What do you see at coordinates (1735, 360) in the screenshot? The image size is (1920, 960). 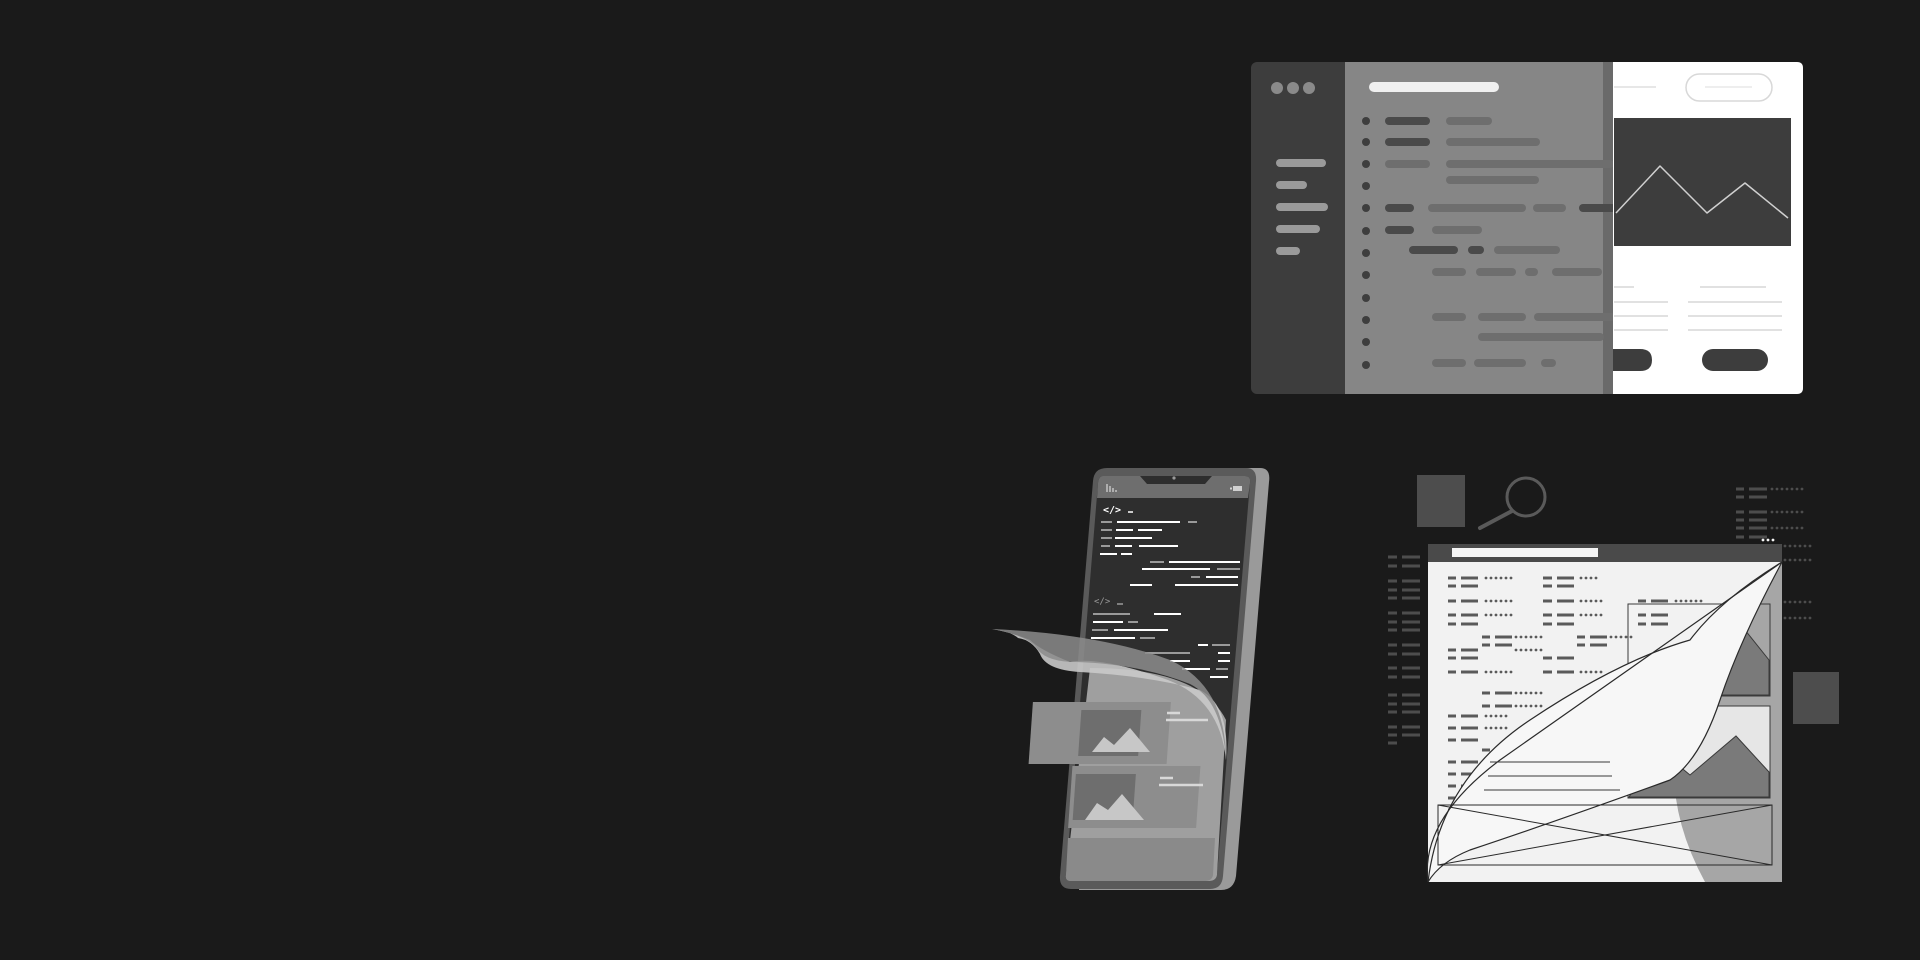 I see `preview-button-right` at bounding box center [1735, 360].